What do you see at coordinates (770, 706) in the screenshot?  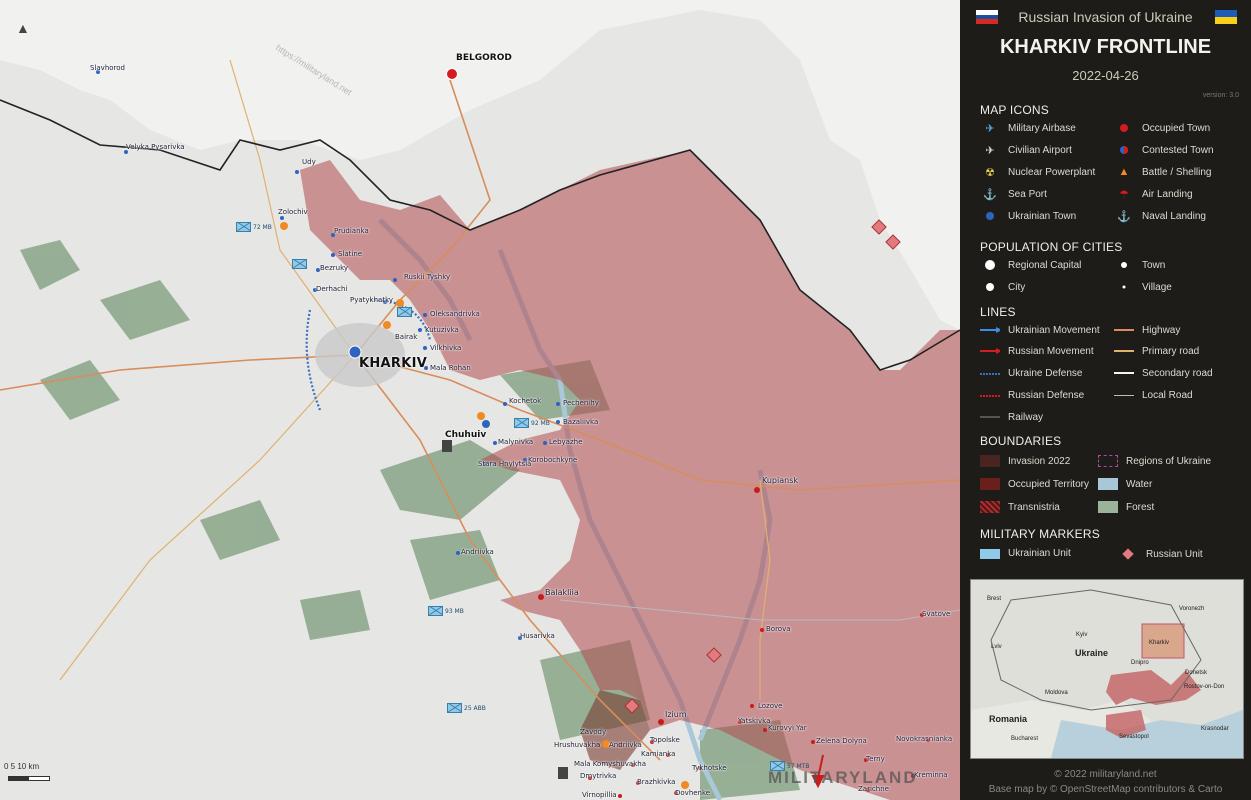 I see `place-label: Lozove` at bounding box center [770, 706].